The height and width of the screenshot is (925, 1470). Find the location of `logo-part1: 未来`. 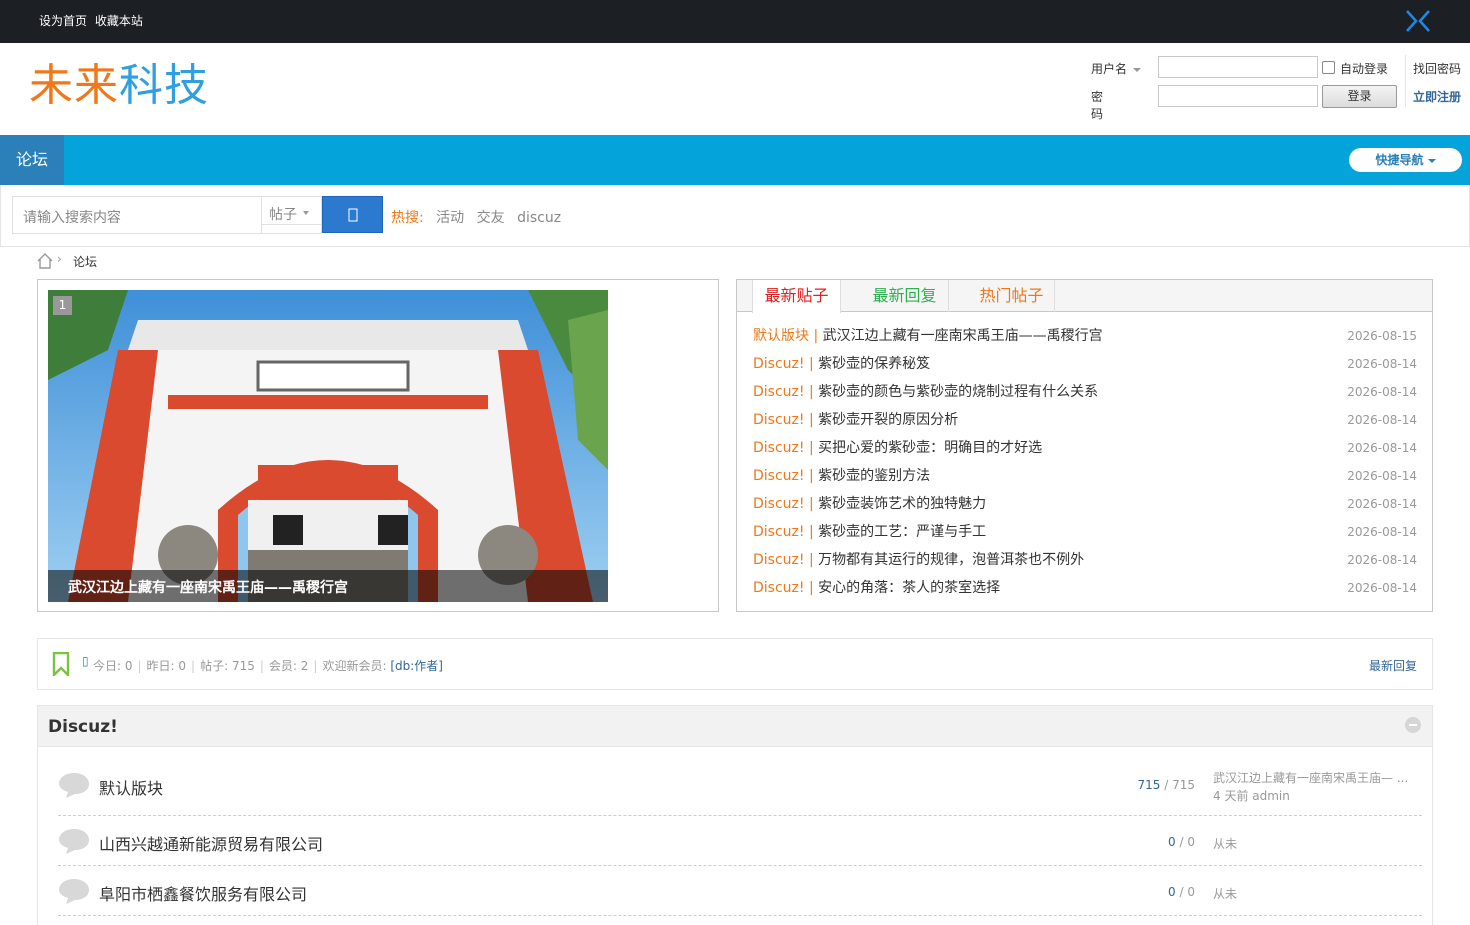

logo-part1: 未来 is located at coordinates (74, 85).